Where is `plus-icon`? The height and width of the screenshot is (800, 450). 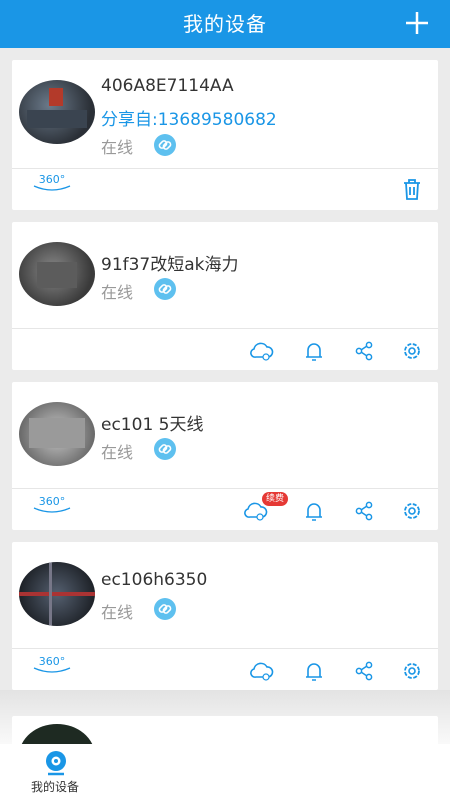
plus-icon is located at coordinates (417, 23).